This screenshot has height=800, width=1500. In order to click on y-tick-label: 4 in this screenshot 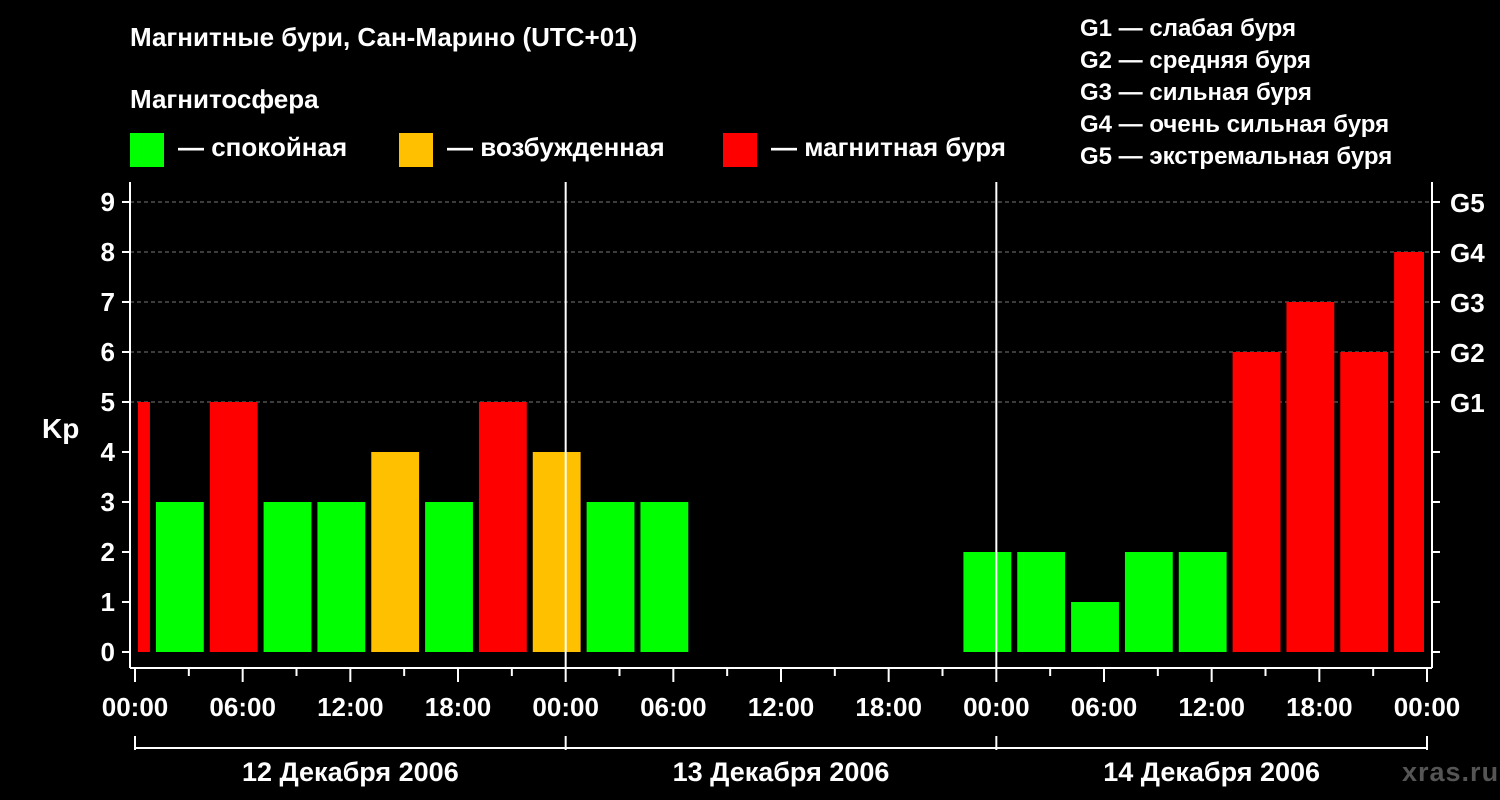, I will do `click(108, 452)`.